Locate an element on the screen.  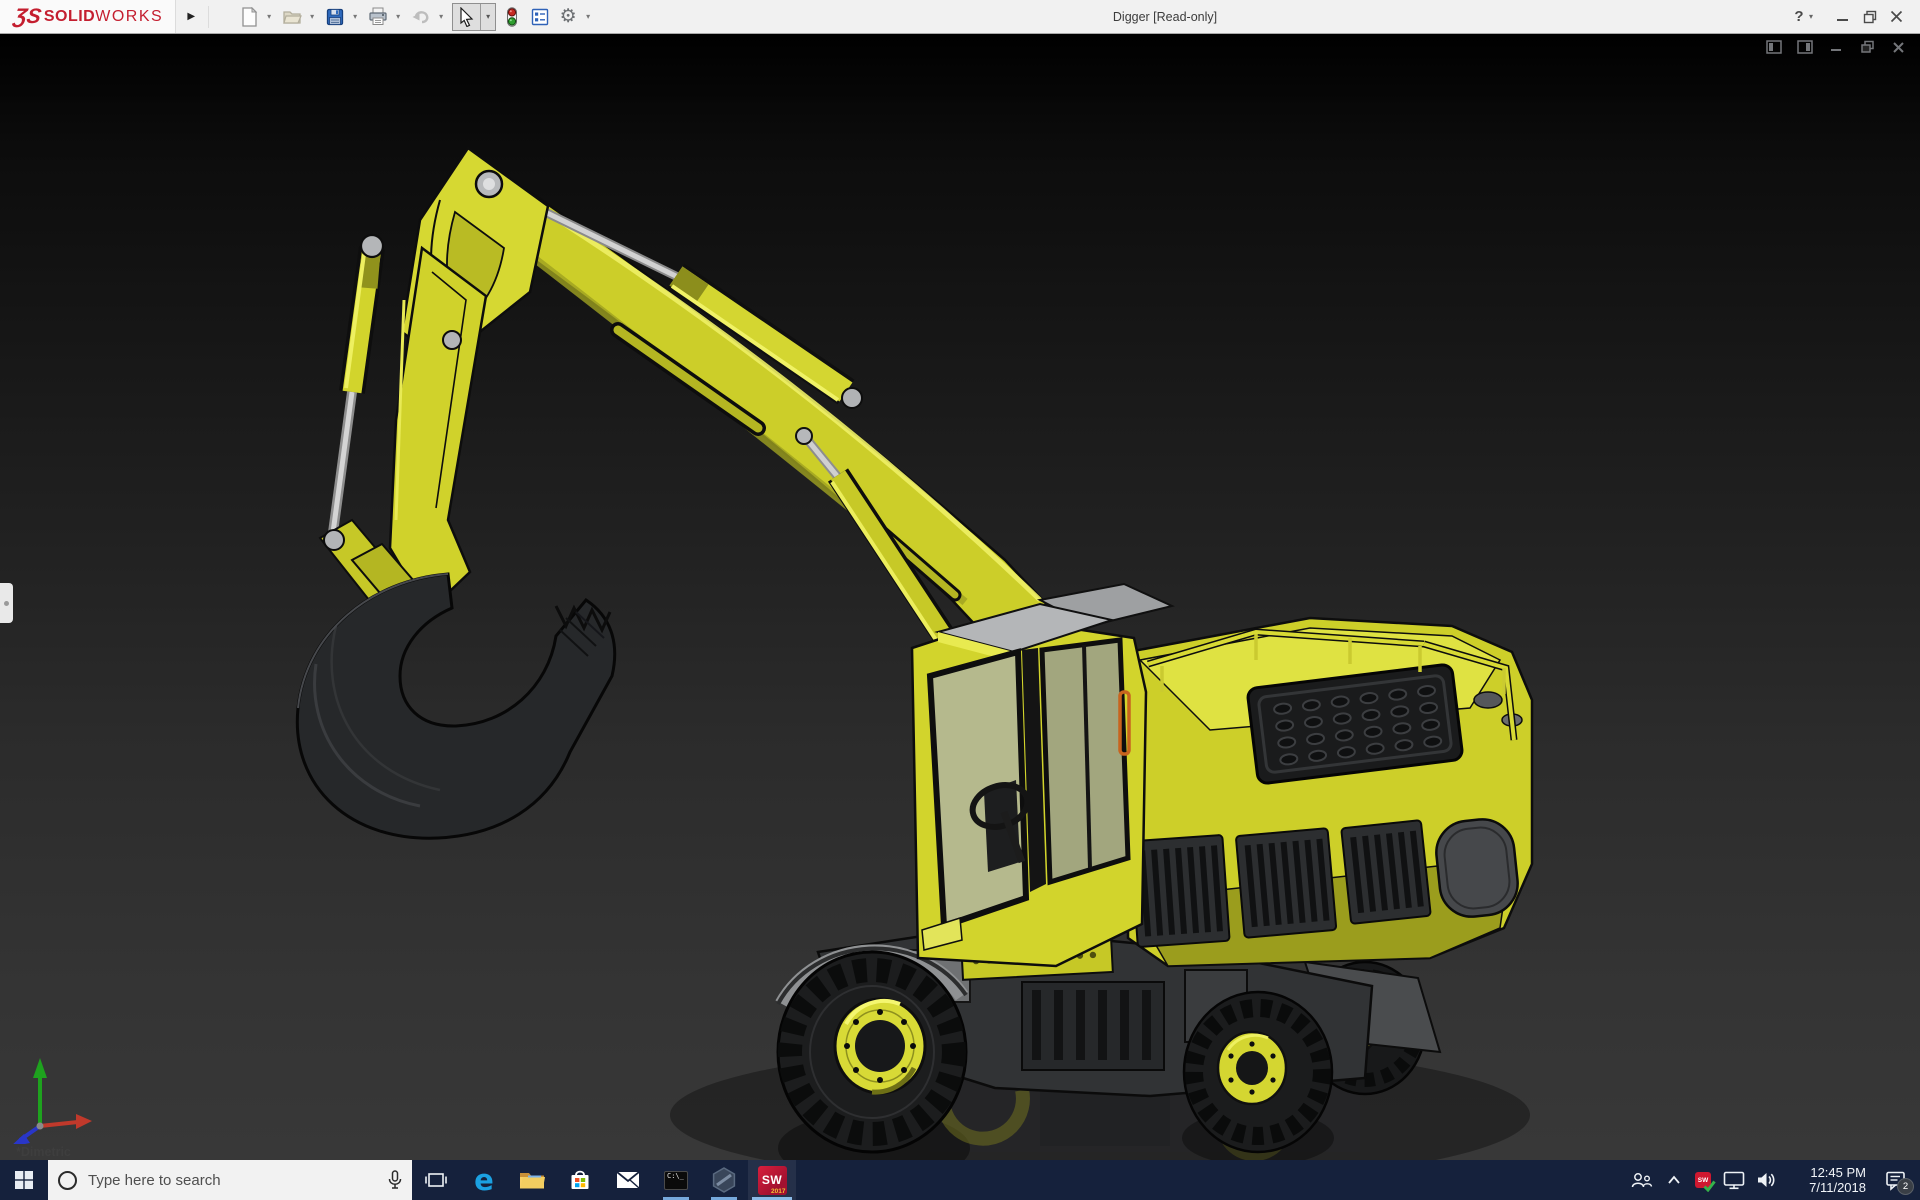
task-view-icon is located at coordinates (436, 1180).